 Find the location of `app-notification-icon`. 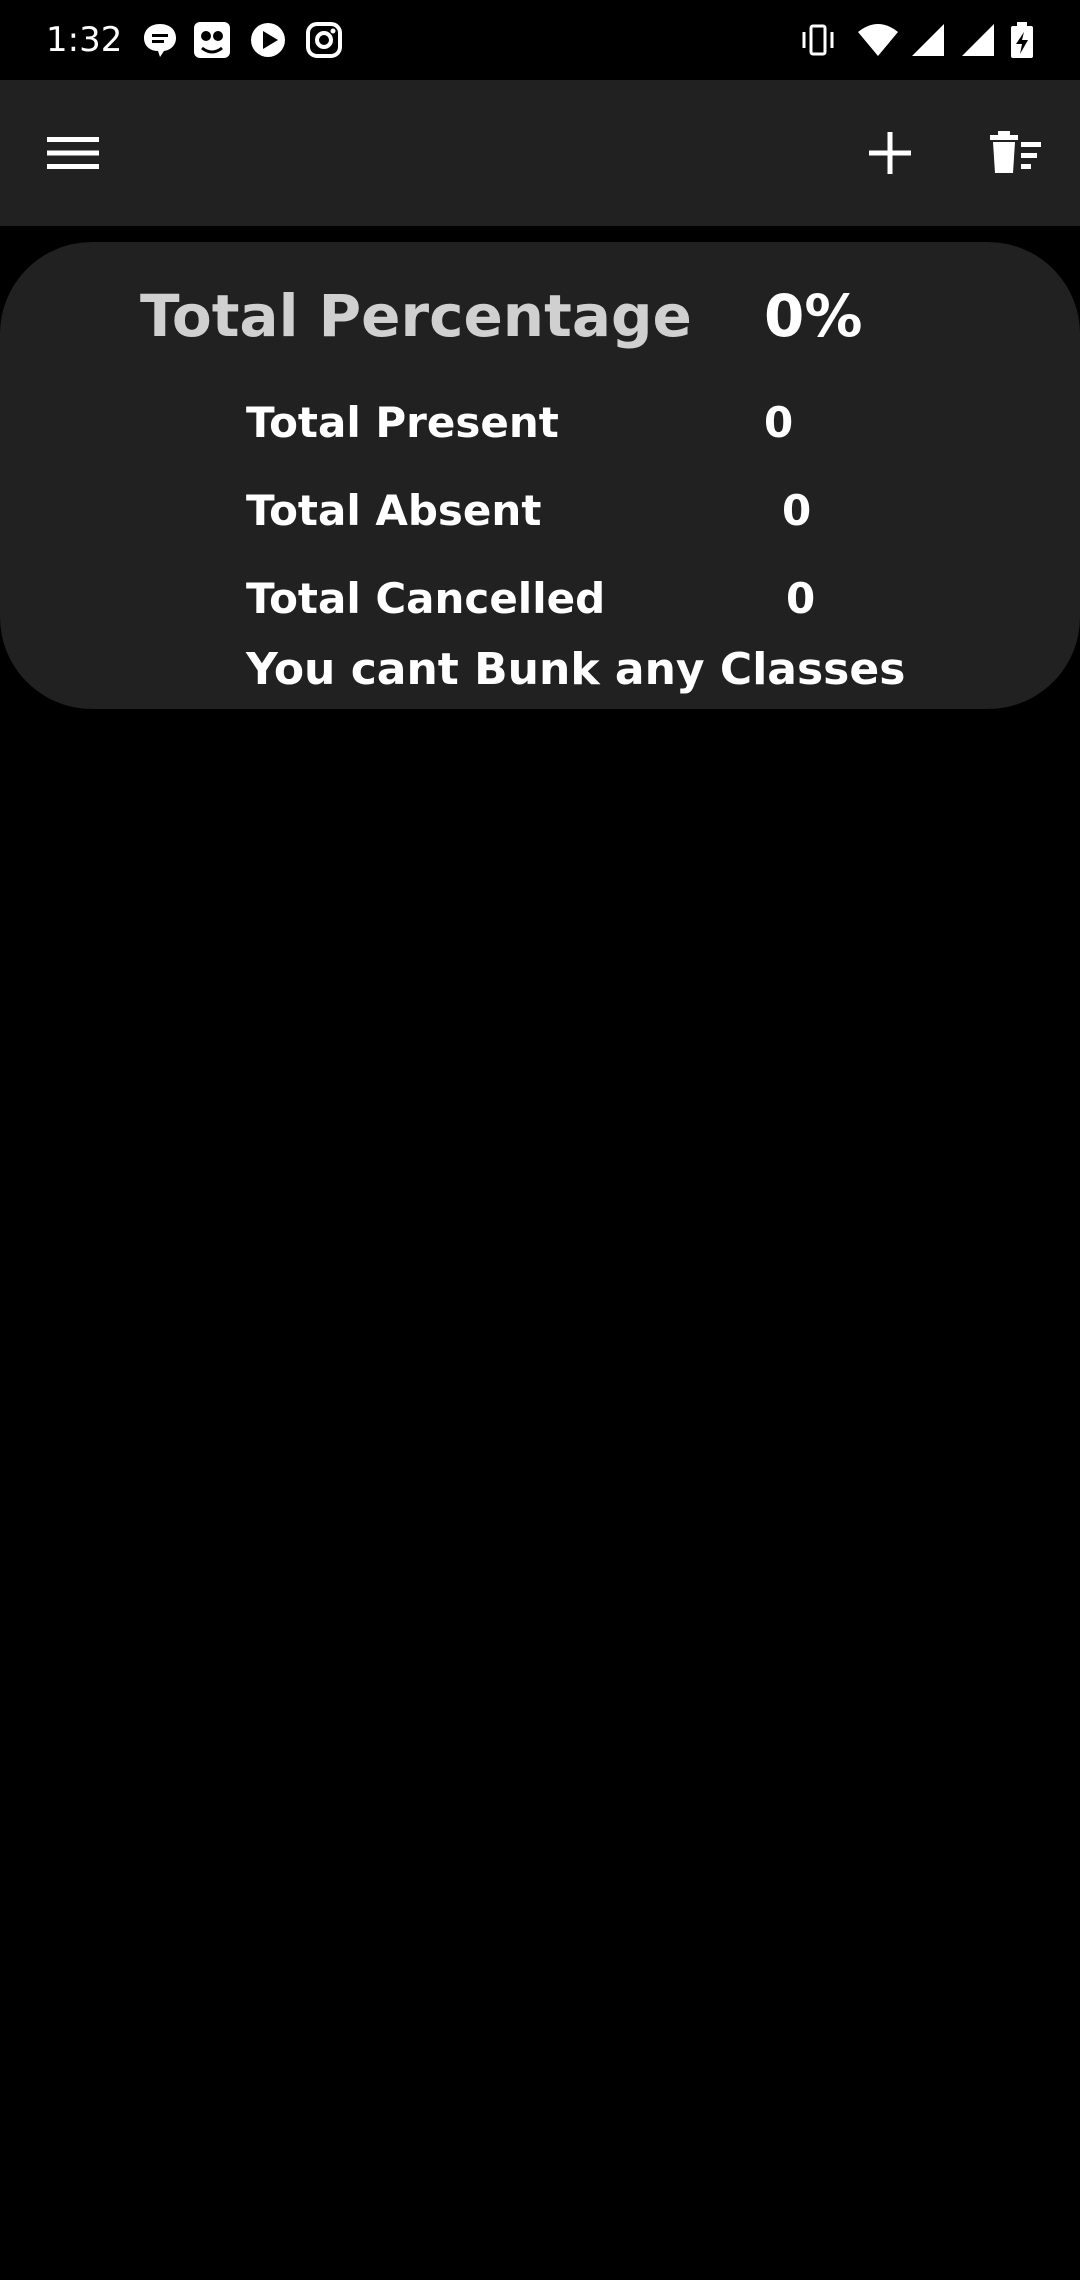

app-notification-icon is located at coordinates (212, 40).